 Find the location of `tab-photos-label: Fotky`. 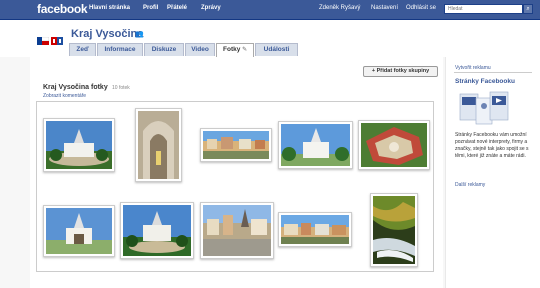

tab-photos-label: Fotky is located at coordinates (232, 49).